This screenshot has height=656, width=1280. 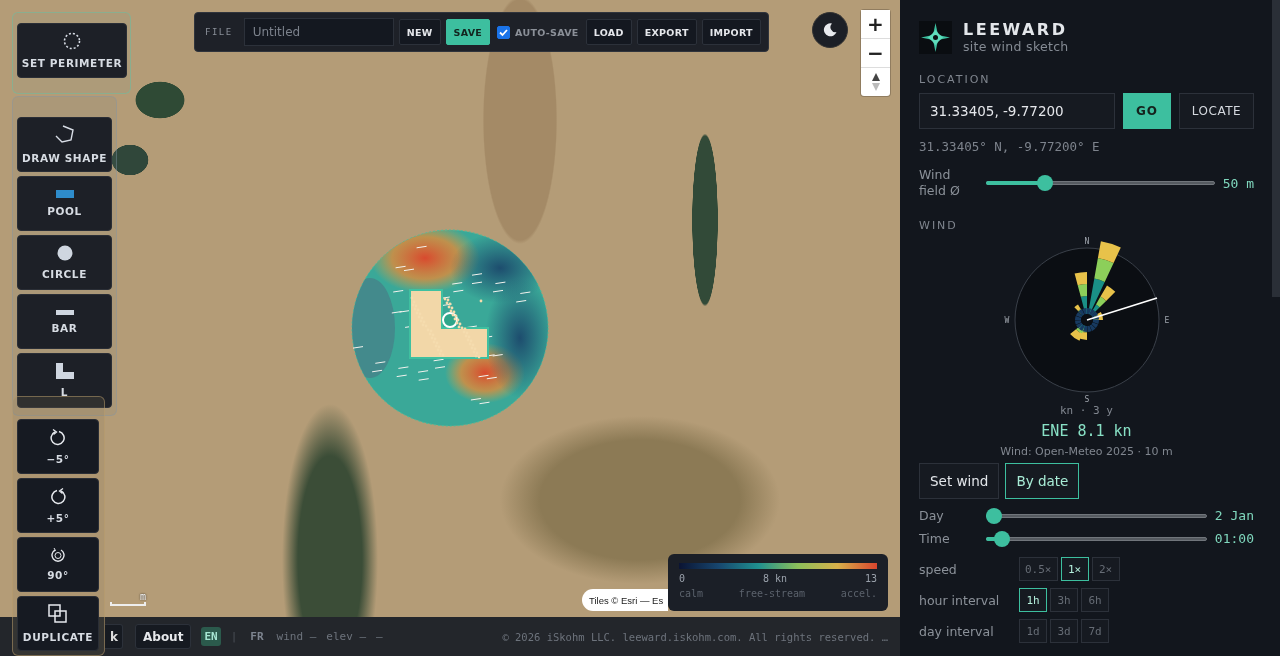 What do you see at coordinates (1086, 241) in the screenshot?
I see `compass-label: N` at bounding box center [1086, 241].